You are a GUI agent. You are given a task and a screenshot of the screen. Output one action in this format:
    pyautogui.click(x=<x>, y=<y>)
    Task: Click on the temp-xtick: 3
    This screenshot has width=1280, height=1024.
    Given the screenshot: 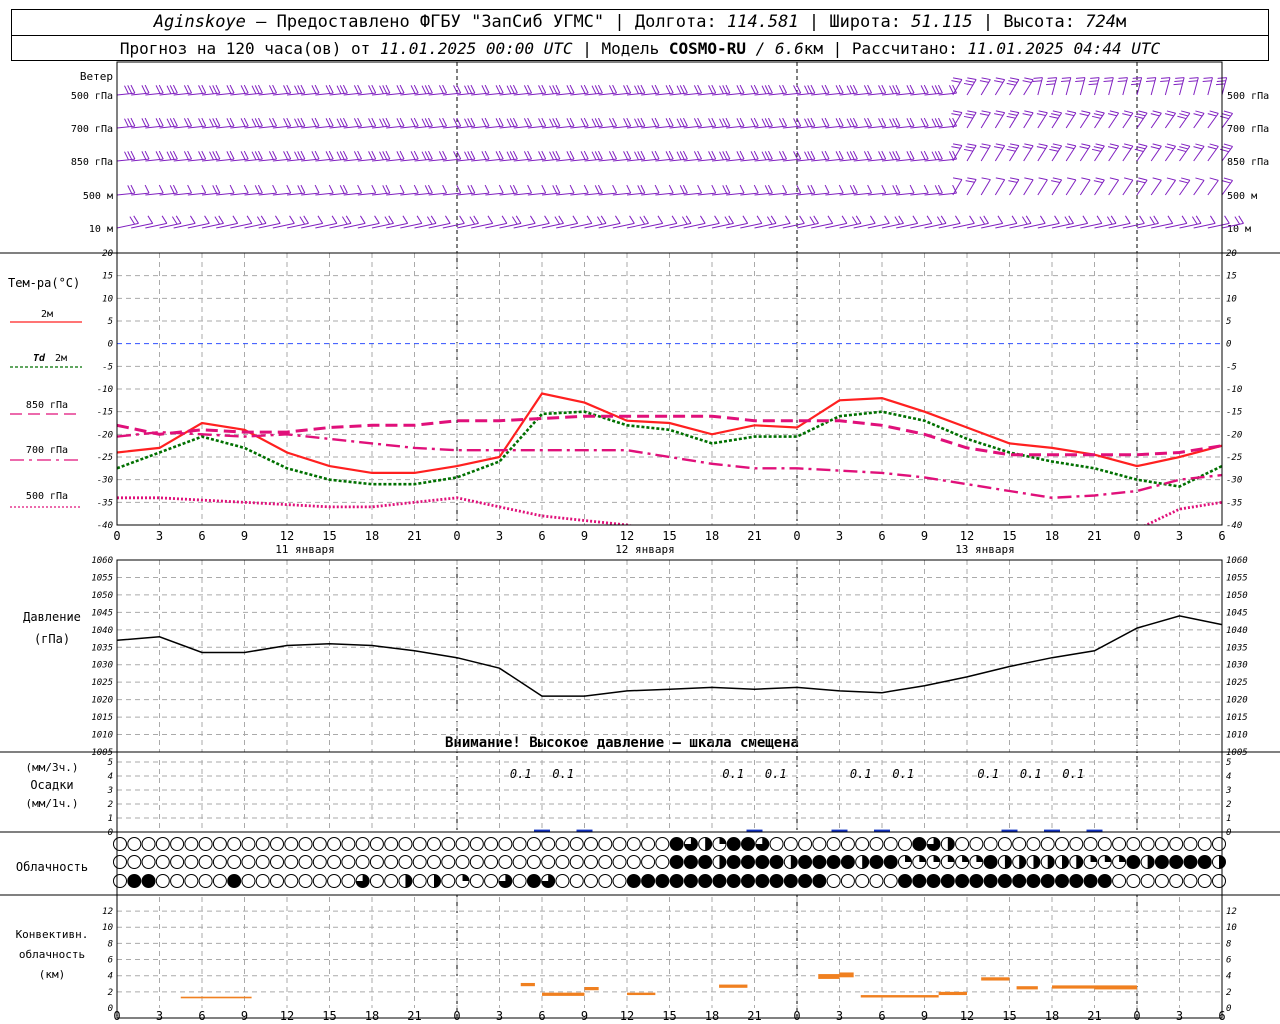 What is the action you would take?
    pyautogui.click(x=839, y=536)
    